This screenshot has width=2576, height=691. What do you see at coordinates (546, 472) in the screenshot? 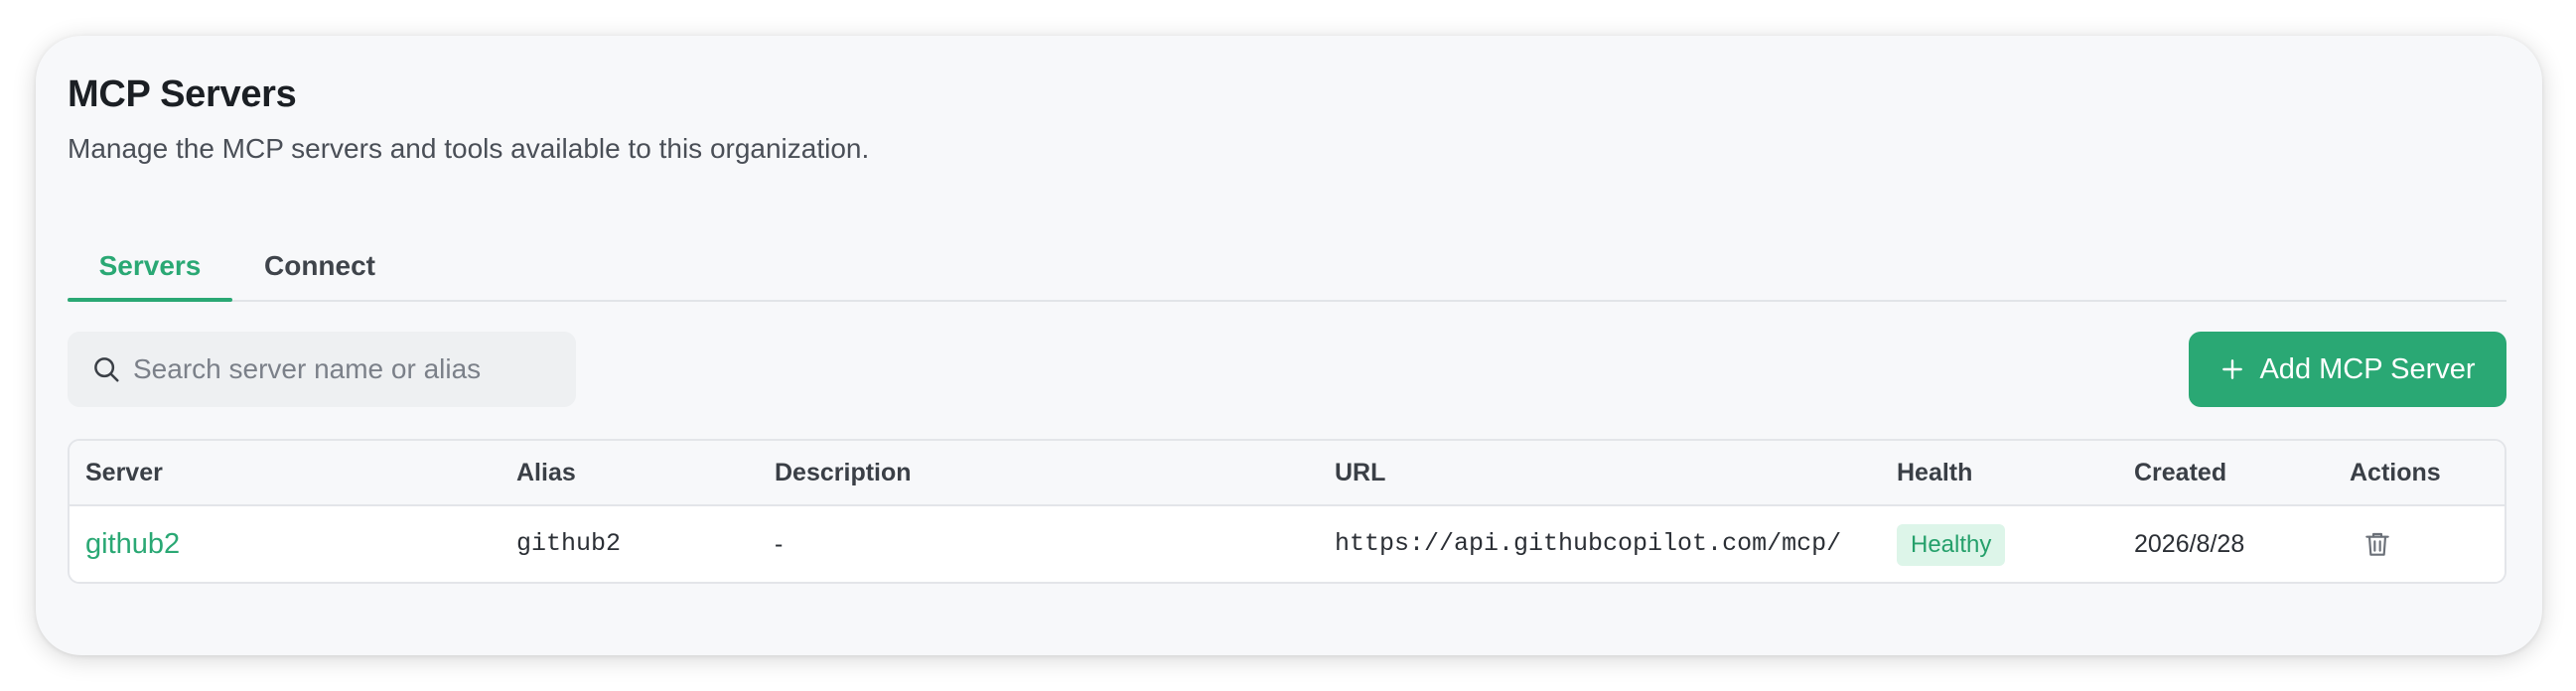
I see `column-header-alias: Alias` at bounding box center [546, 472].